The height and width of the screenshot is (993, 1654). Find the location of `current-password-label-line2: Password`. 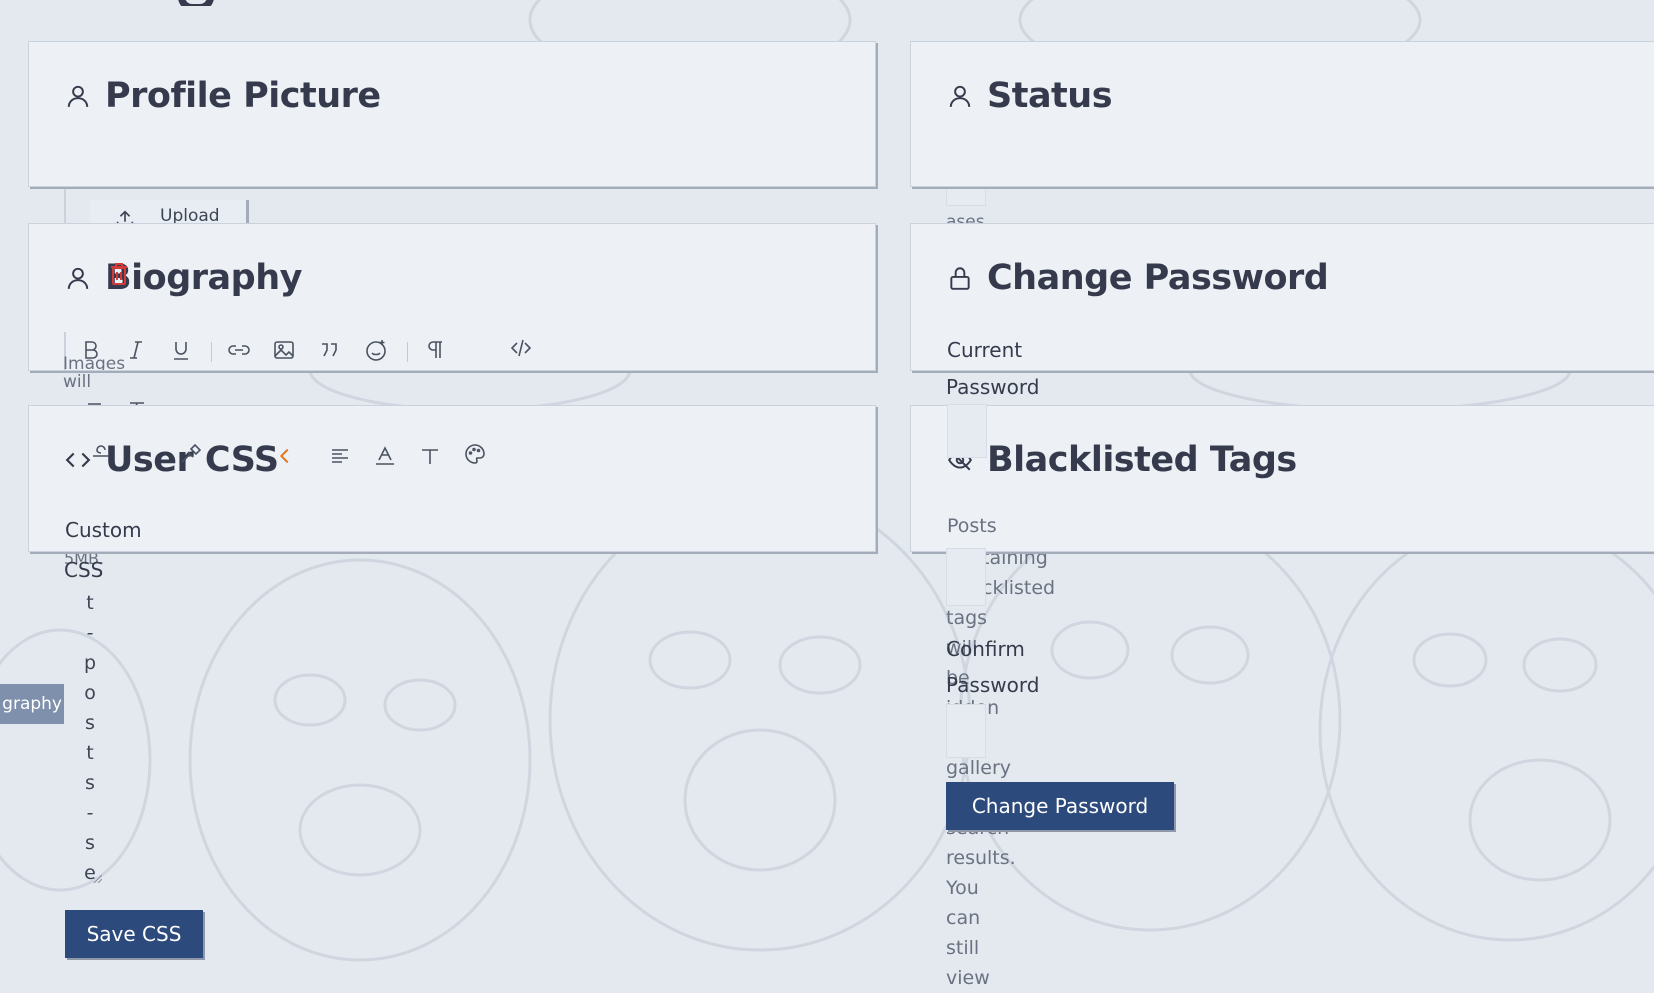

current-password-label-line2: Password is located at coordinates (993, 387).